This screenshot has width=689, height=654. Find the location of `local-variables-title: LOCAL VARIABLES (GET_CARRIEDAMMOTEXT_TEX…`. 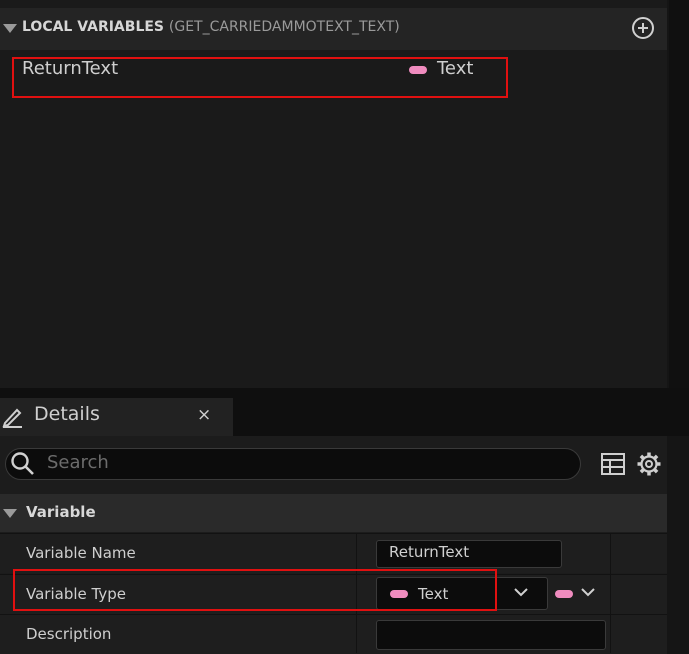

local-variables-title: LOCAL VARIABLES (GET_CARRIEDAMMOTEXT_TEX… is located at coordinates (211, 27).